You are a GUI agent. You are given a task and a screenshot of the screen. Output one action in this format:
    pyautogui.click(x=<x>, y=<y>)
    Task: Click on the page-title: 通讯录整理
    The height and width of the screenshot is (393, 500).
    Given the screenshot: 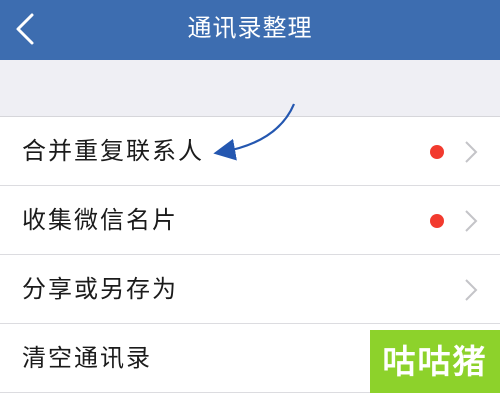 What is the action you would take?
    pyautogui.click(x=250, y=28)
    